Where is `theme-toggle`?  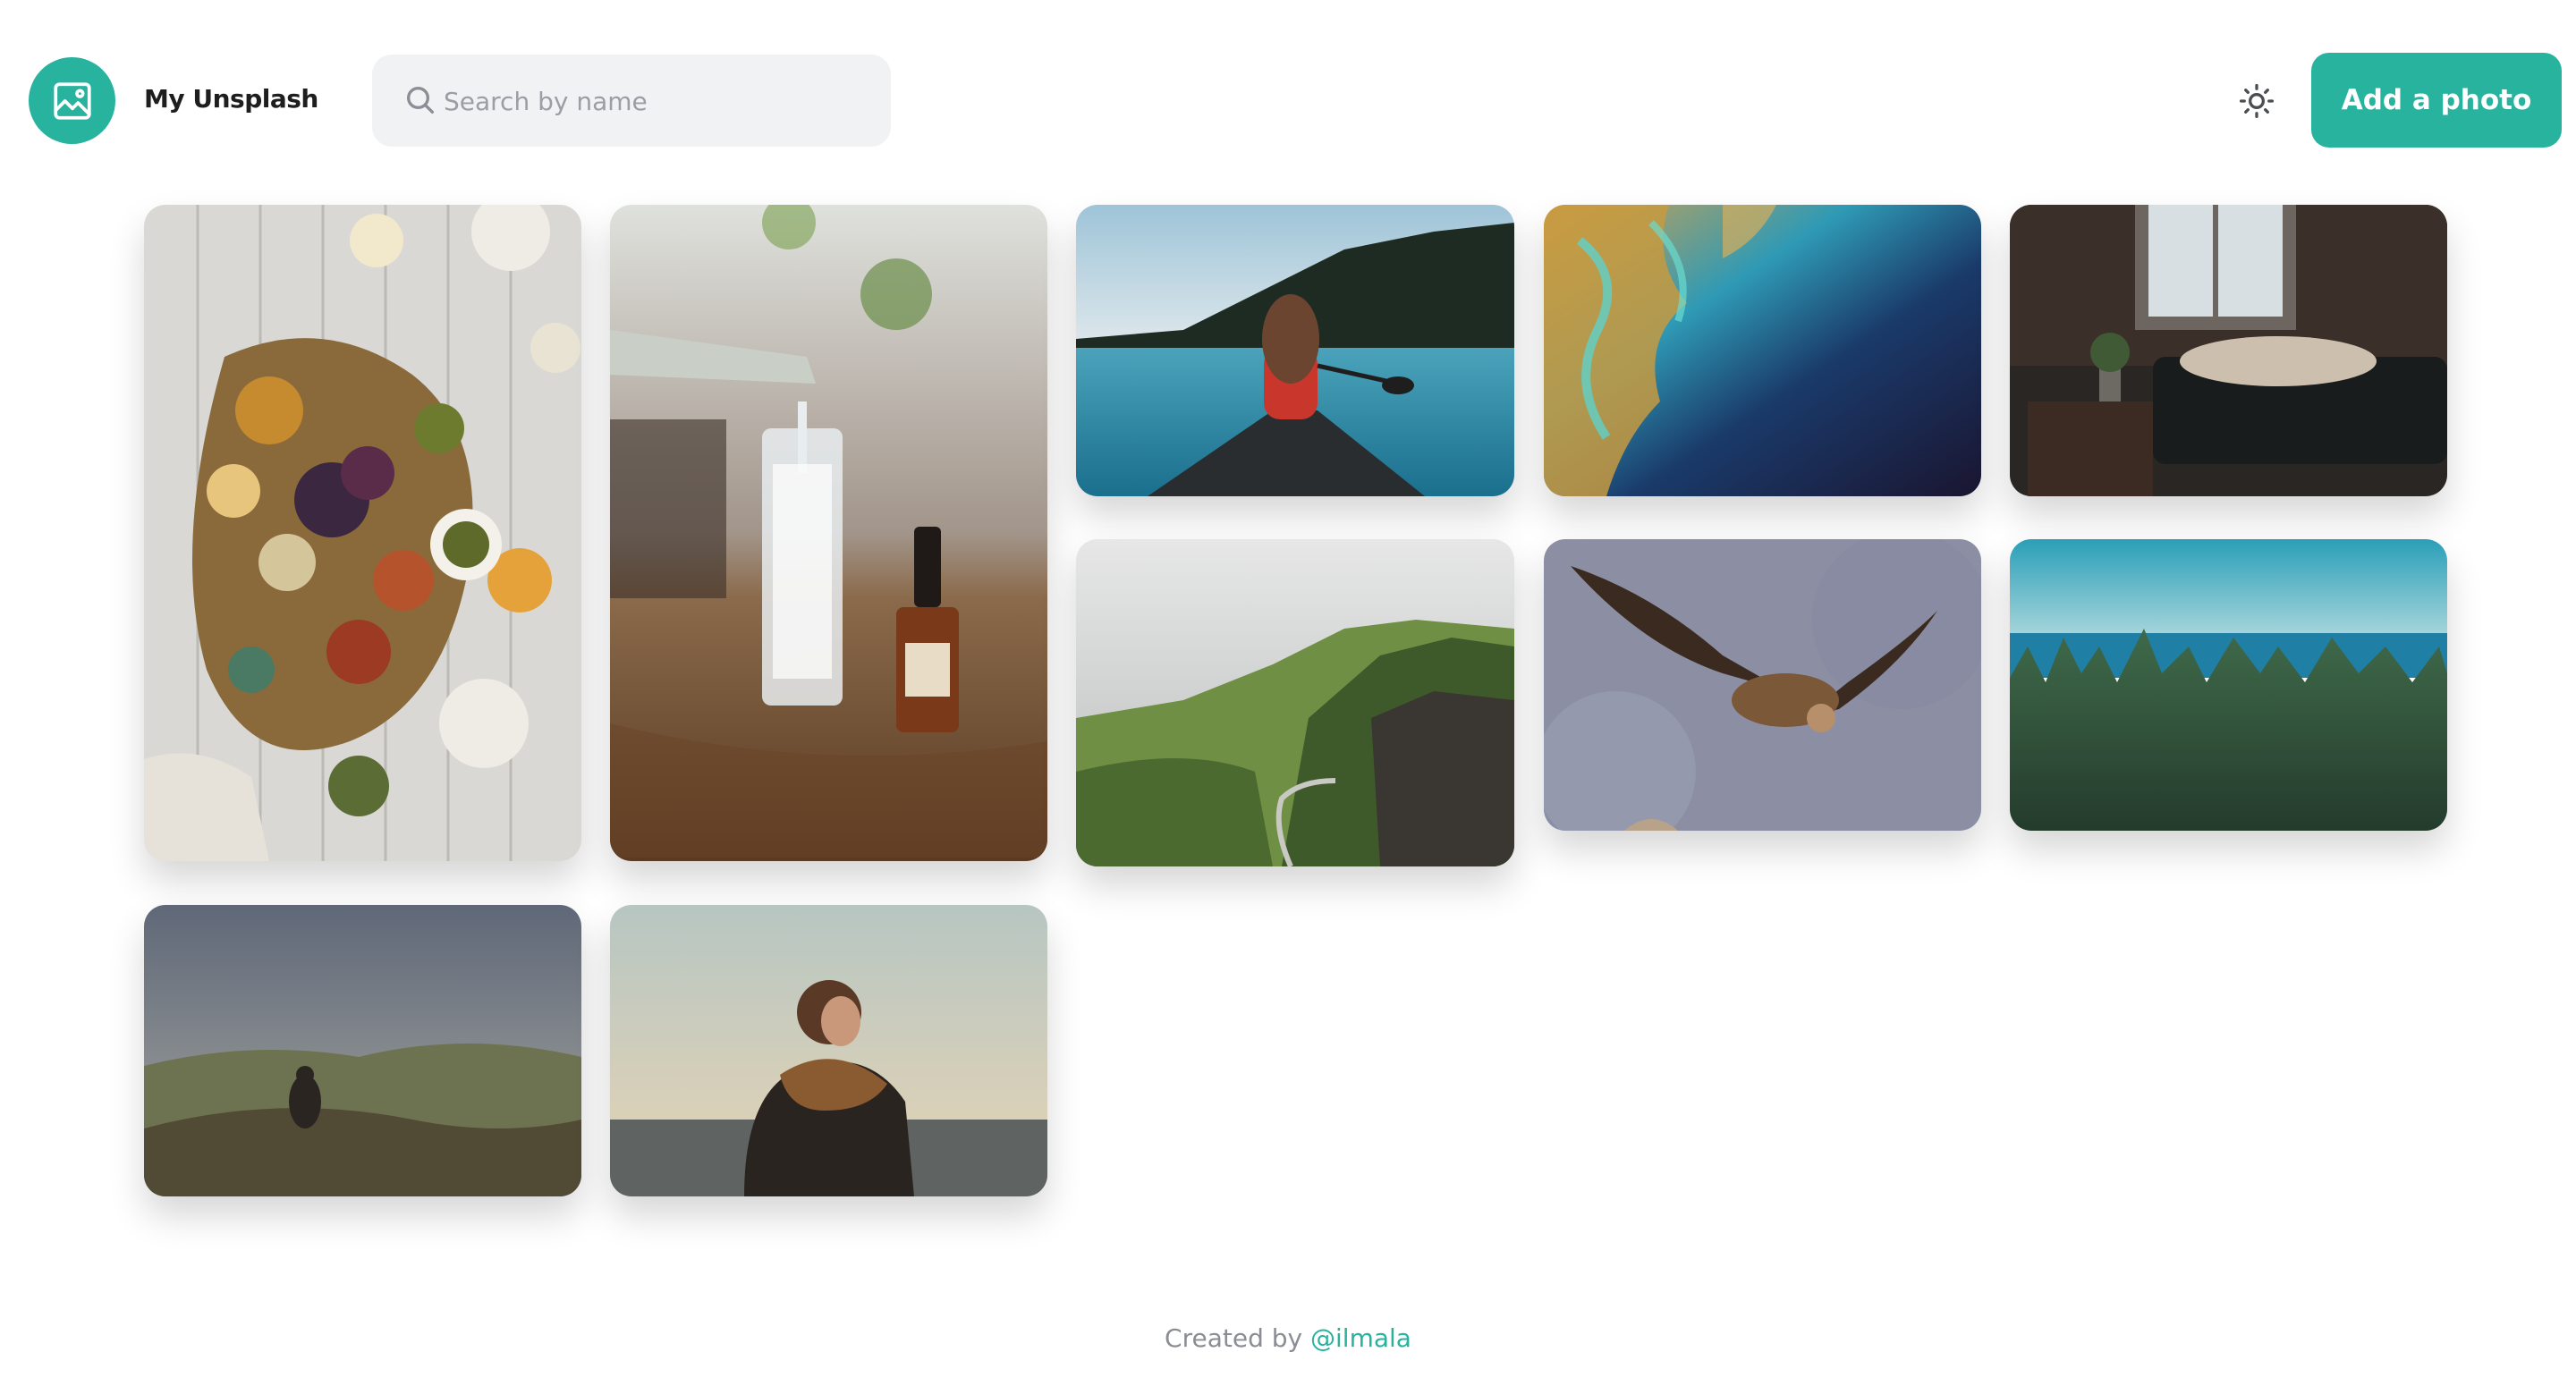 theme-toggle is located at coordinates (2256, 101).